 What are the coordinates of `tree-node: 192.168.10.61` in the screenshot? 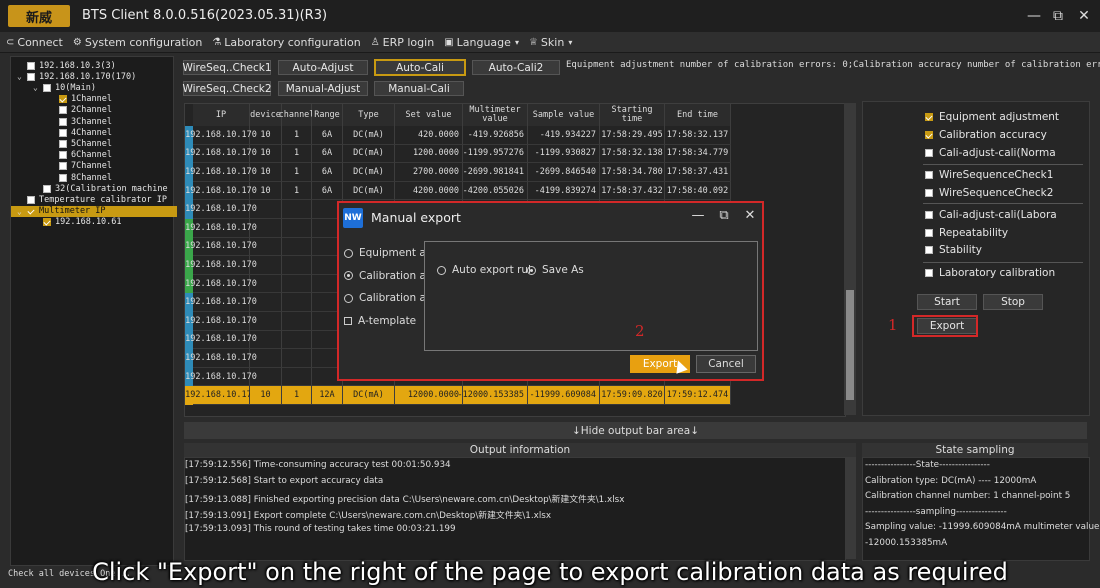 It's located at (77, 222).